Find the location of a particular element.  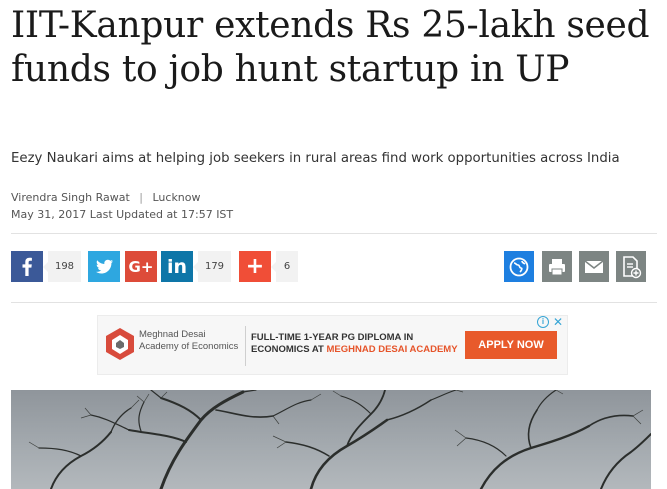

facebook-icon is located at coordinates (27, 266).